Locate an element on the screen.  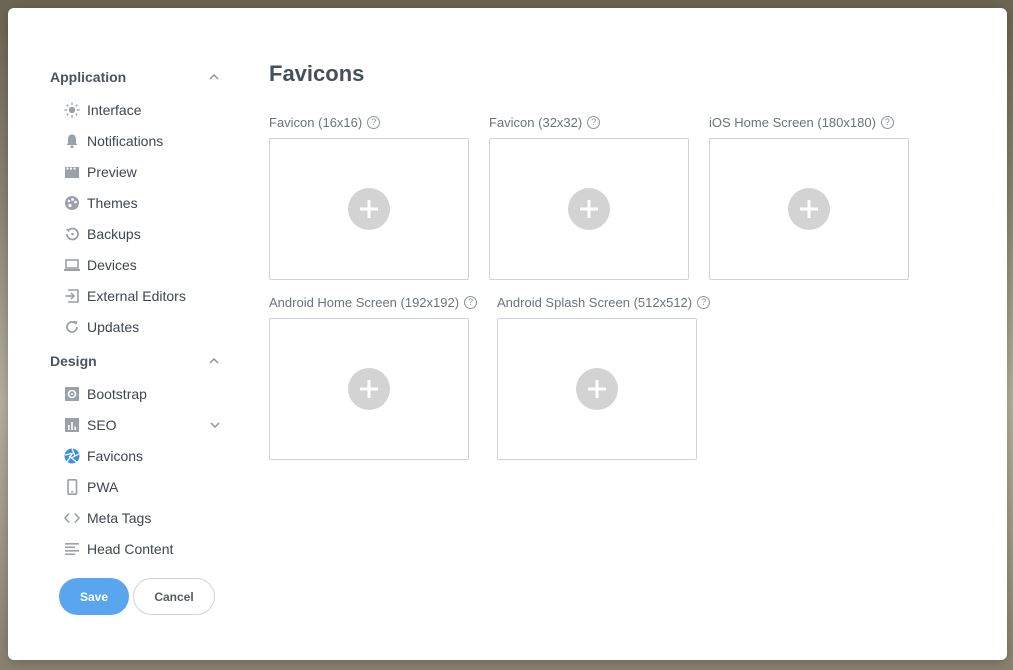
sidebar-item-label: Interface is located at coordinates (114, 110).